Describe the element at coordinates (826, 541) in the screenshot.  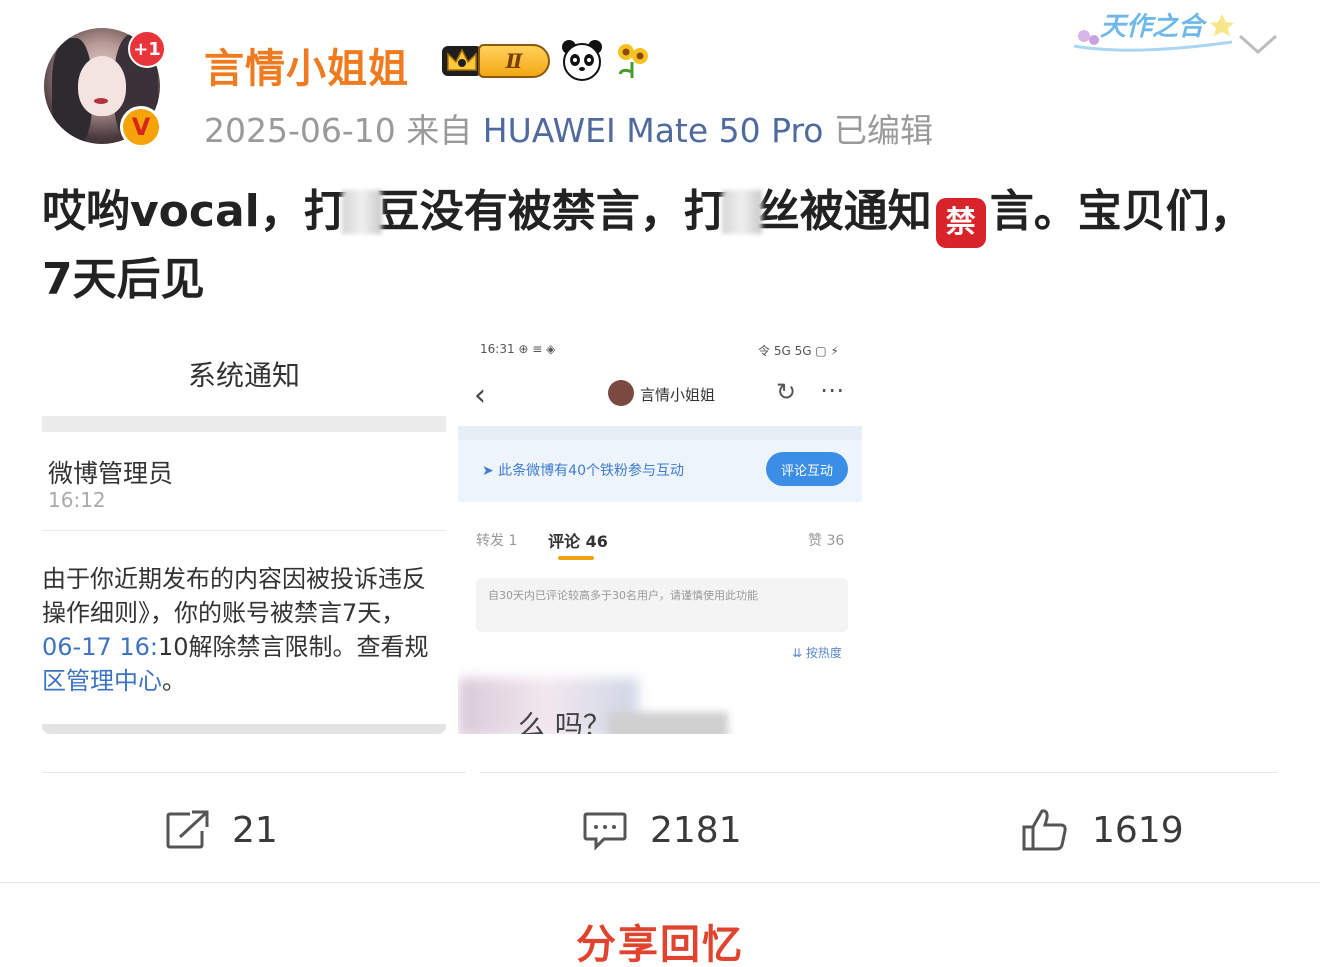
I see `tab-like: 赞 36` at that location.